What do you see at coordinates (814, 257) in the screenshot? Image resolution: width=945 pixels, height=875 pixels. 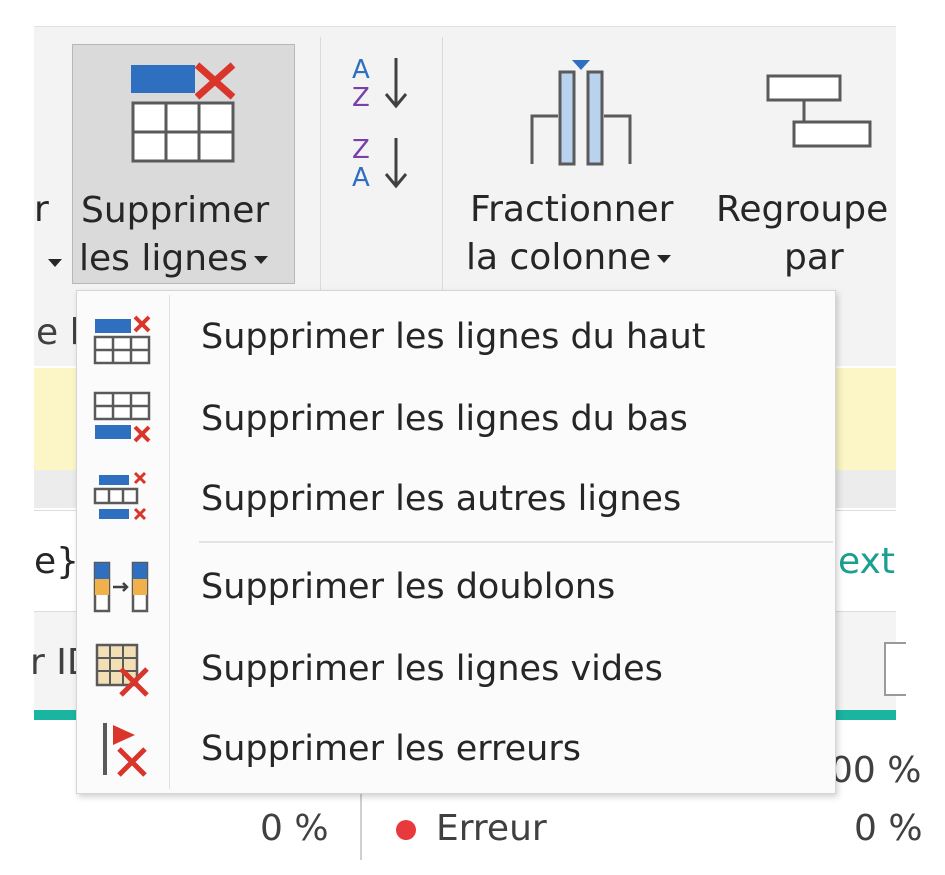 I see `group-by-label-2: par` at bounding box center [814, 257].